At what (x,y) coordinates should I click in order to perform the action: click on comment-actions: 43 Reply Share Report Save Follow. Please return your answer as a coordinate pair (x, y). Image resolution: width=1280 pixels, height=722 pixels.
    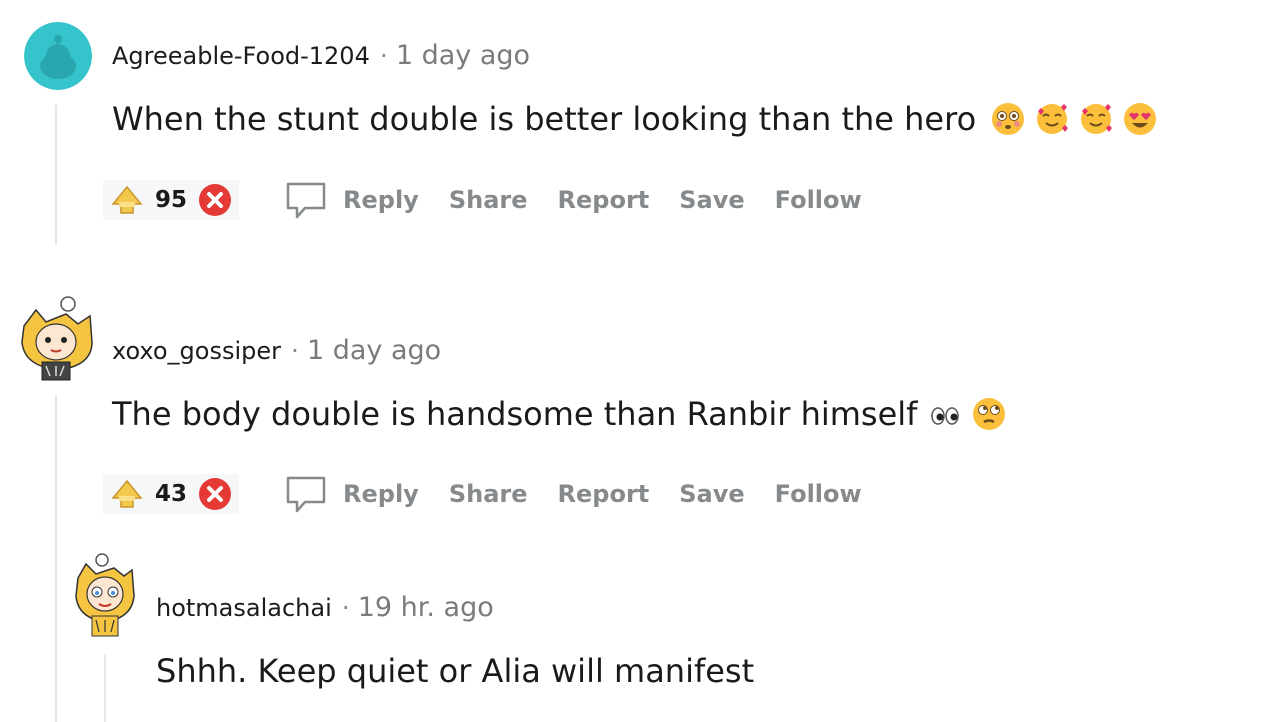
    Looking at the image, I should click on (497, 494).